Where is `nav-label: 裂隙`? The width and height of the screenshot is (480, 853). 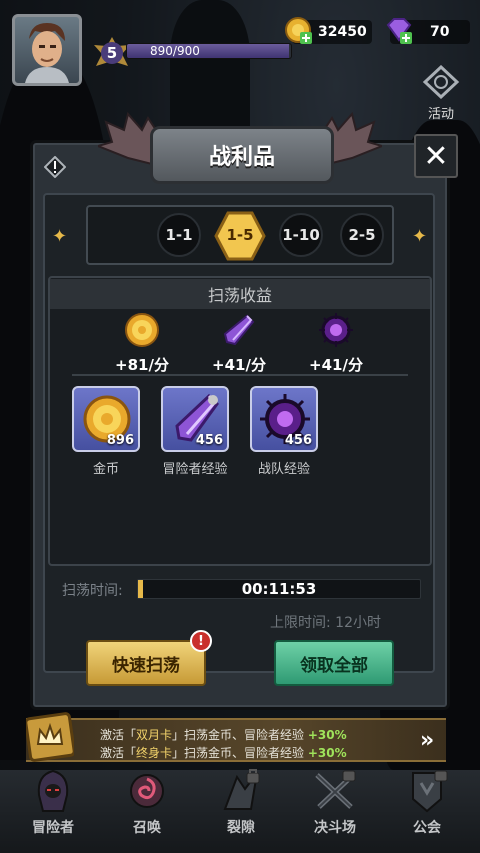 nav-label: 裂隙 is located at coordinates (241, 828).